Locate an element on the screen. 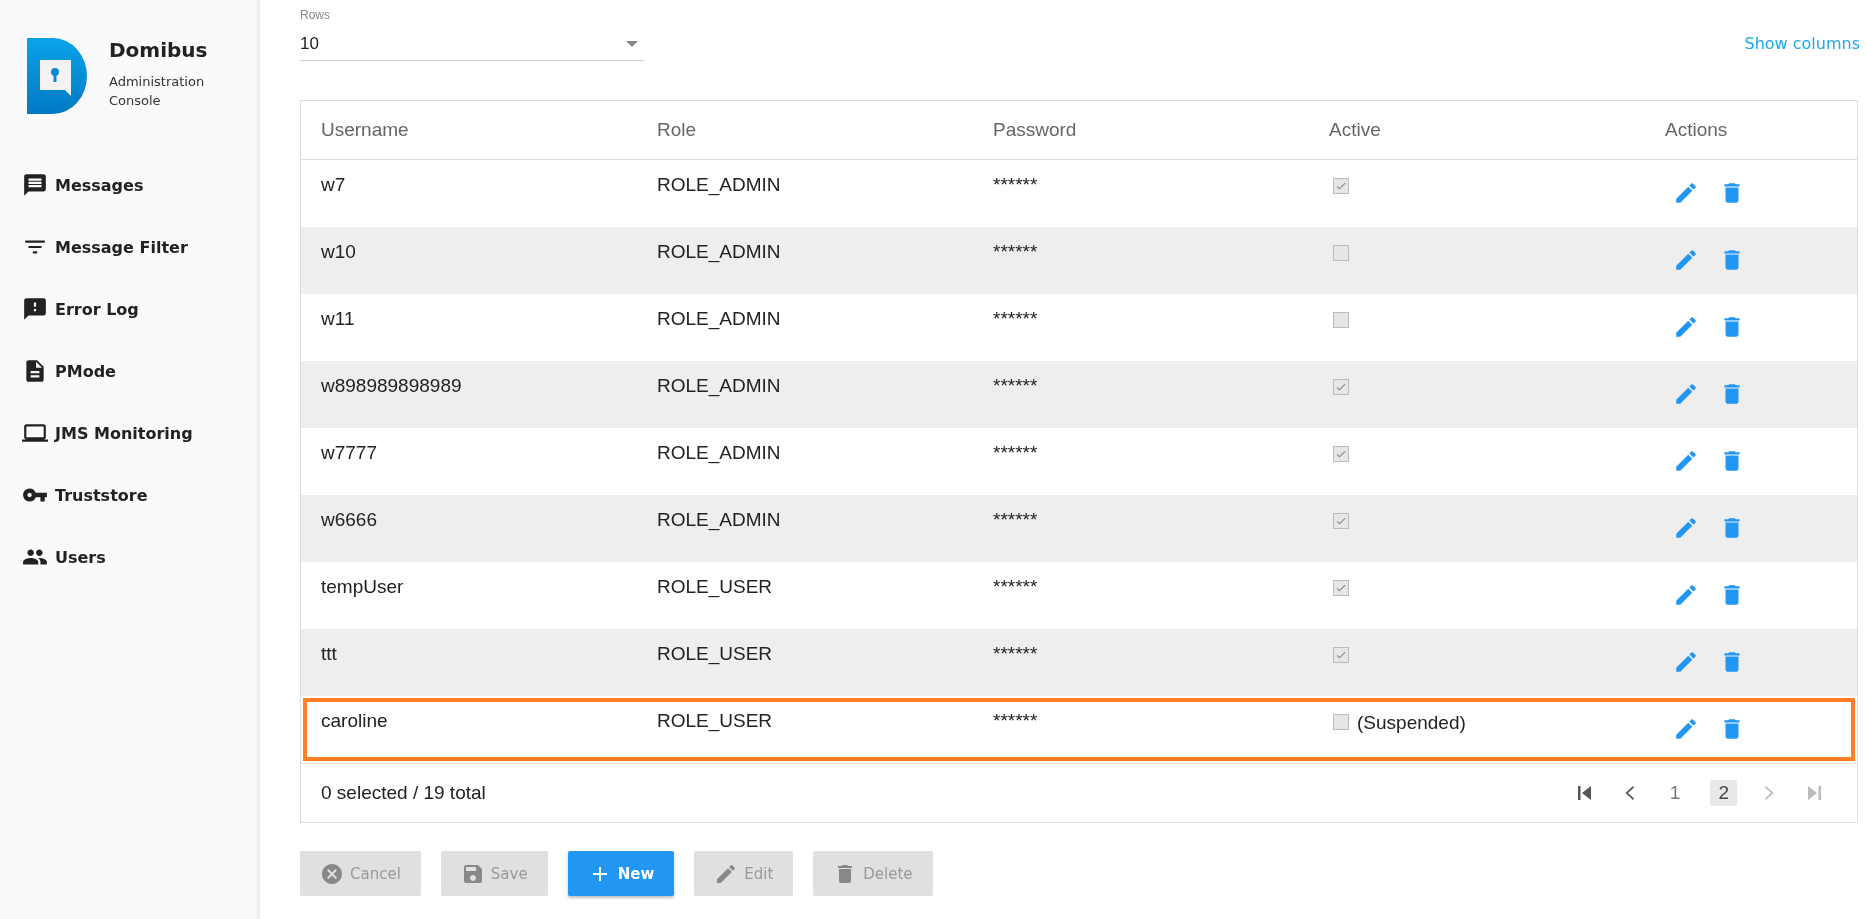 Image resolution: width=1867 pixels, height=919 pixels. sidebar-item: PMode is located at coordinates (128, 371).